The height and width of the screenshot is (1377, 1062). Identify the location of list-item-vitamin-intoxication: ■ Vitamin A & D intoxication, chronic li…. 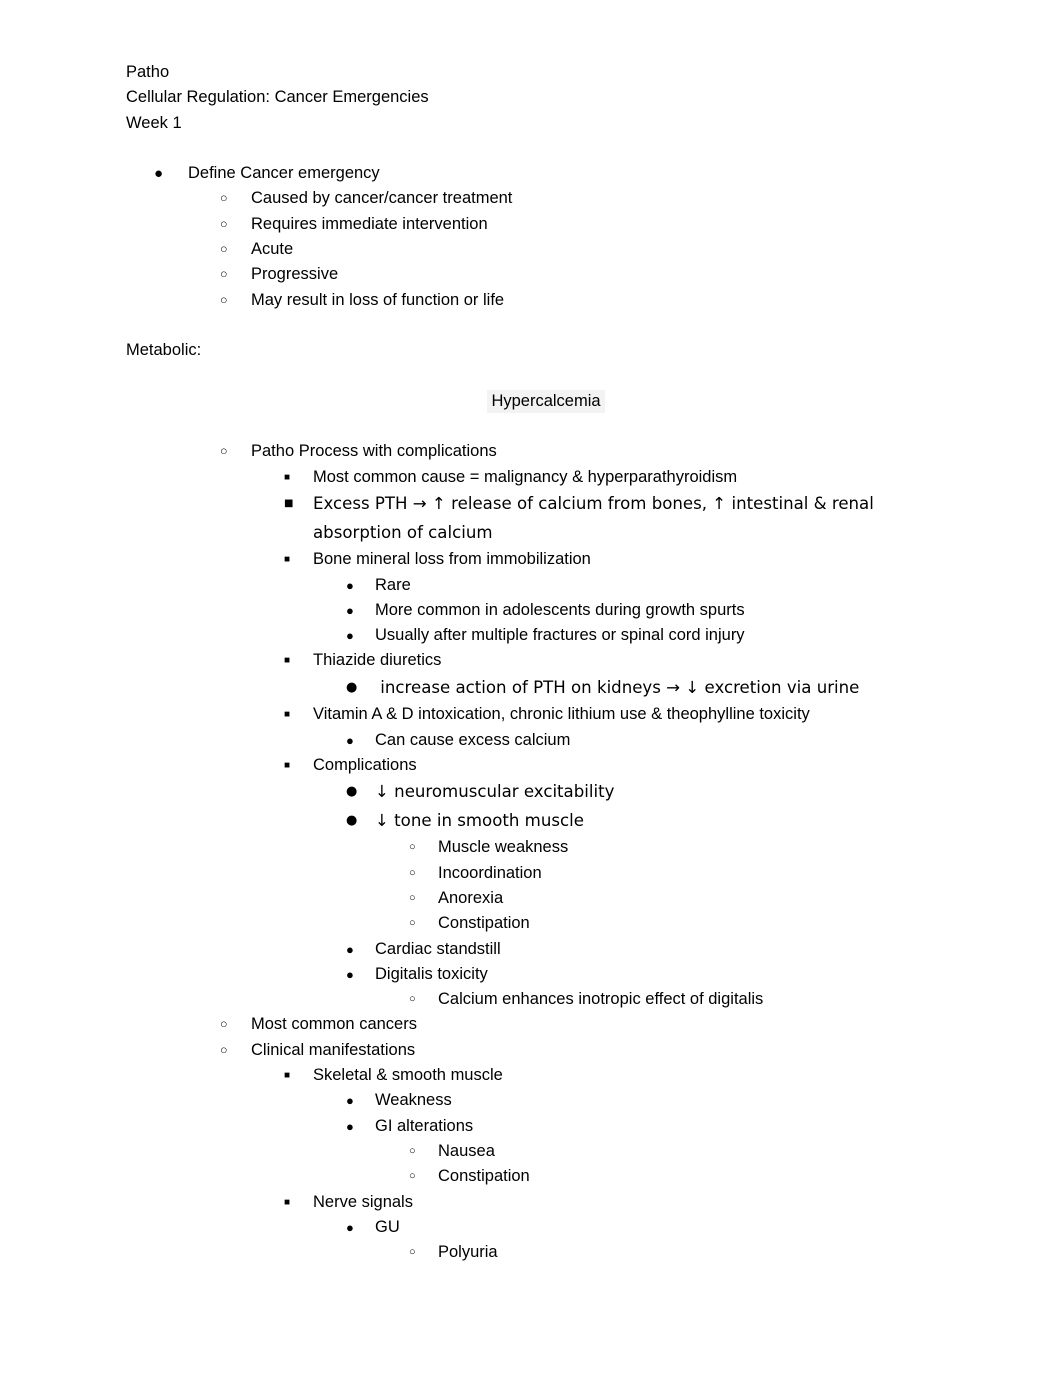
(546, 714).